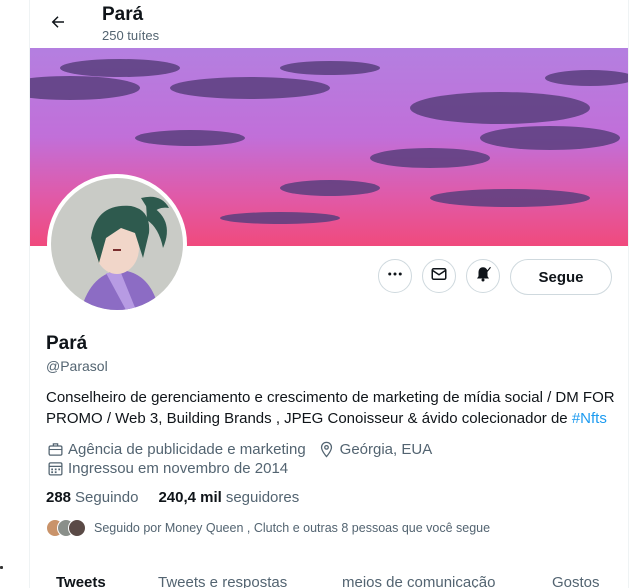  I want to click on following-stat: 288 Seguindo, so click(92, 497).